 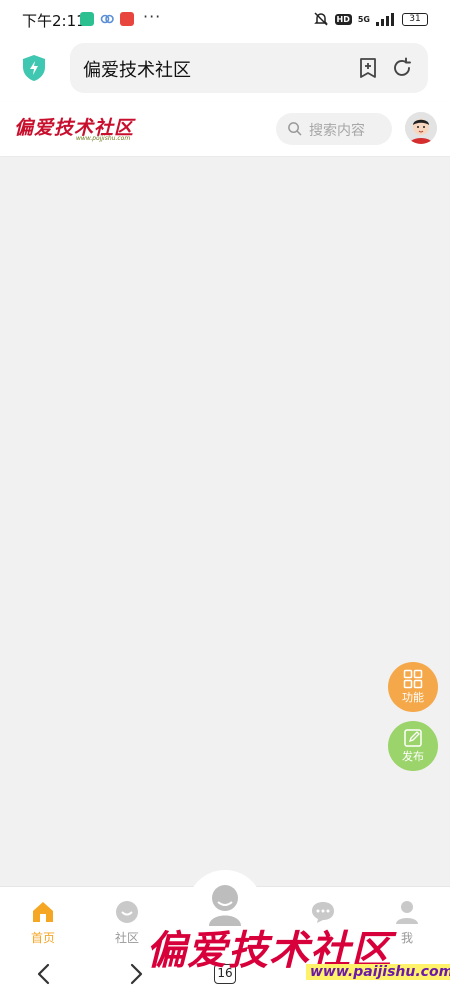 I want to click on watermark-url: www.paijishu.com, so click(x=378, y=972).